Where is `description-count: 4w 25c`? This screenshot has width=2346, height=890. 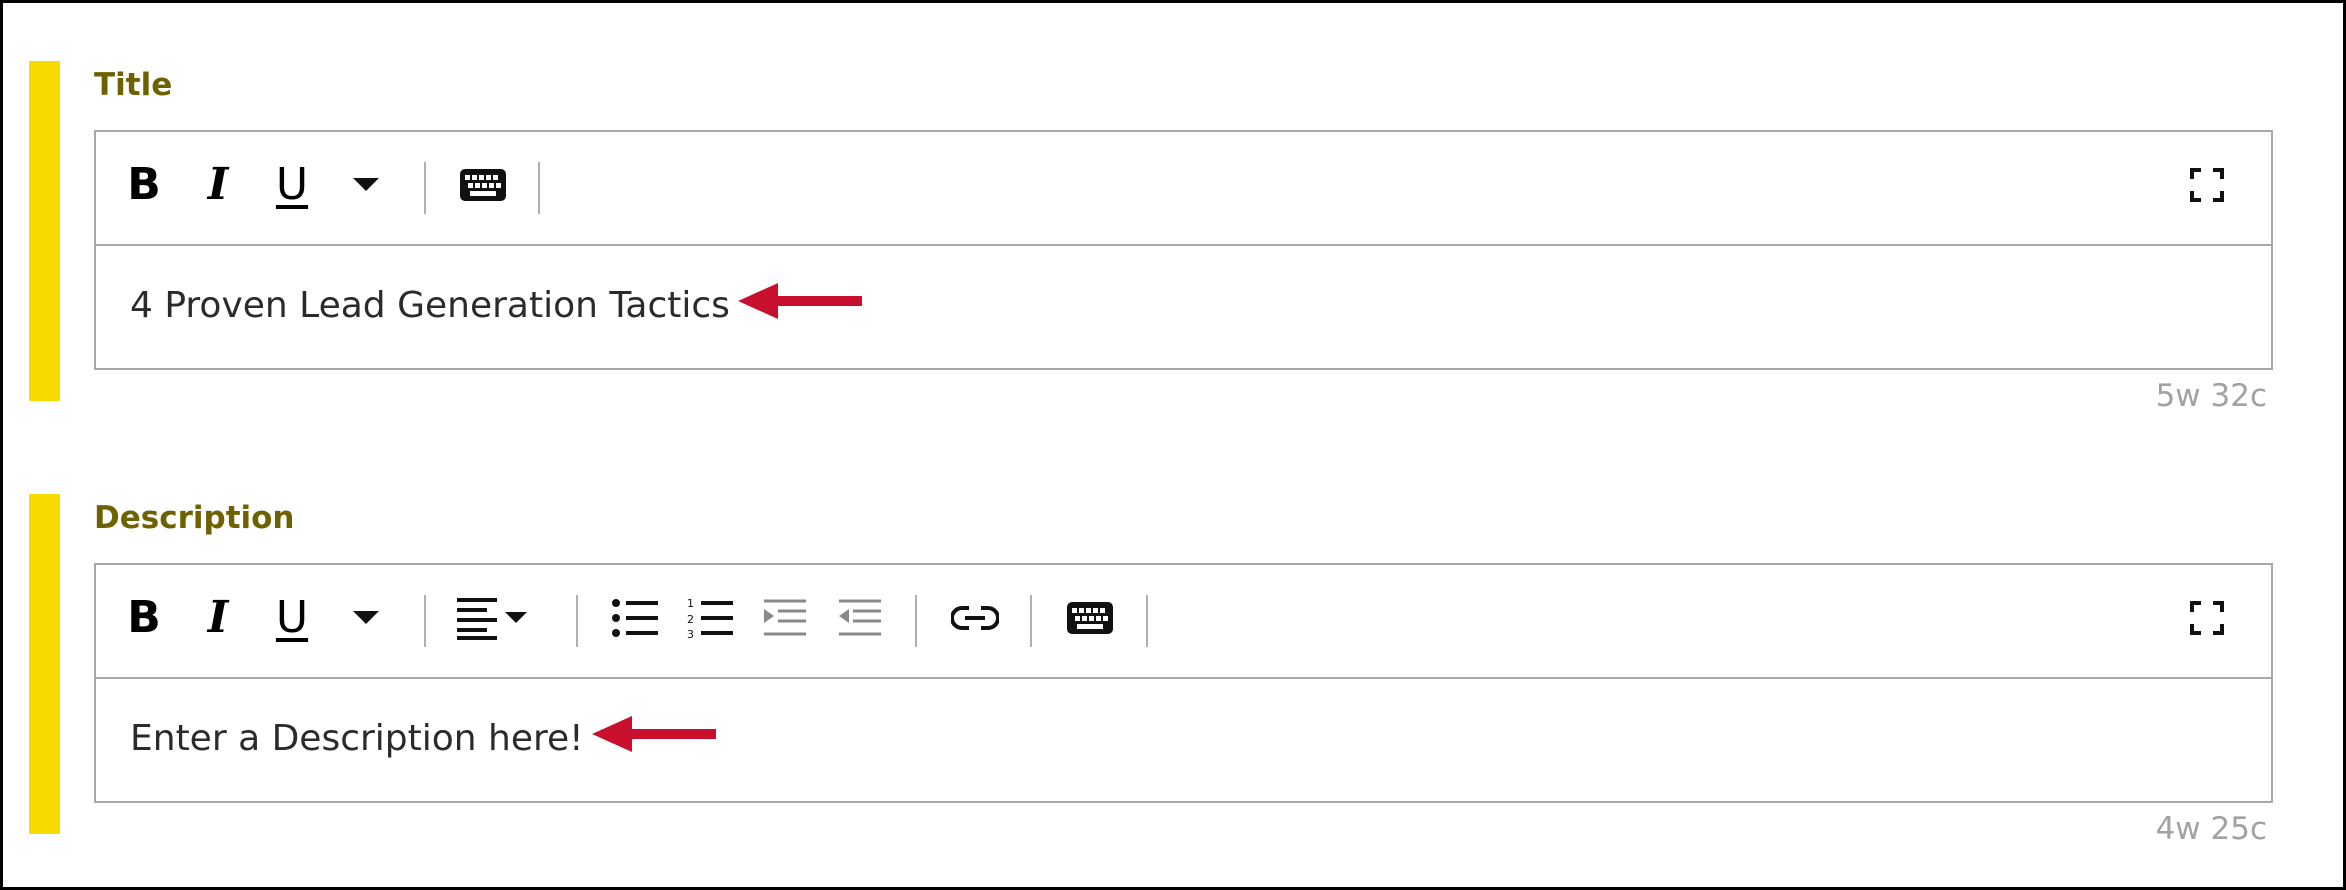
description-count: 4w 25c is located at coordinates (2211, 829).